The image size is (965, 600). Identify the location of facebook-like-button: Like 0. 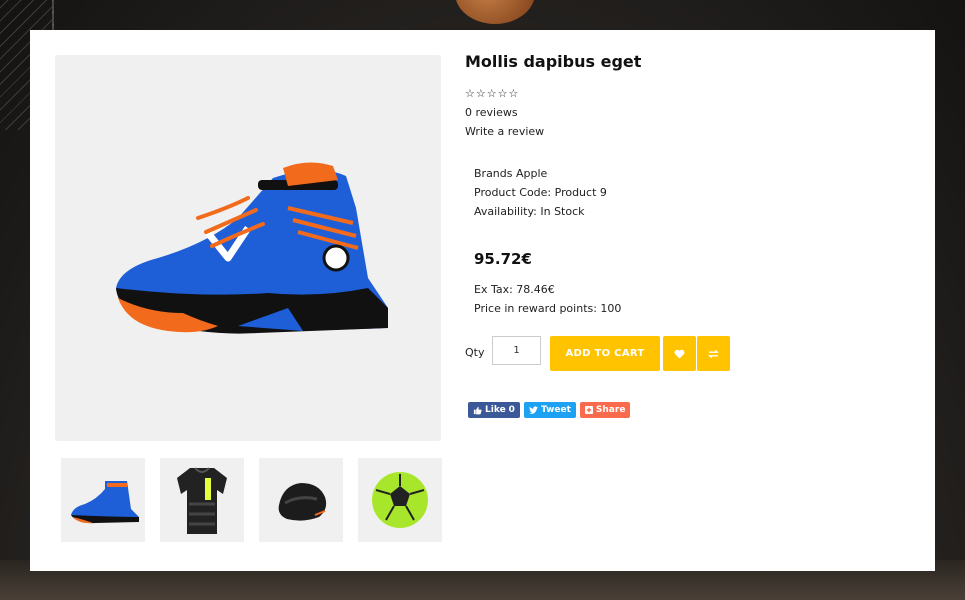
(494, 410).